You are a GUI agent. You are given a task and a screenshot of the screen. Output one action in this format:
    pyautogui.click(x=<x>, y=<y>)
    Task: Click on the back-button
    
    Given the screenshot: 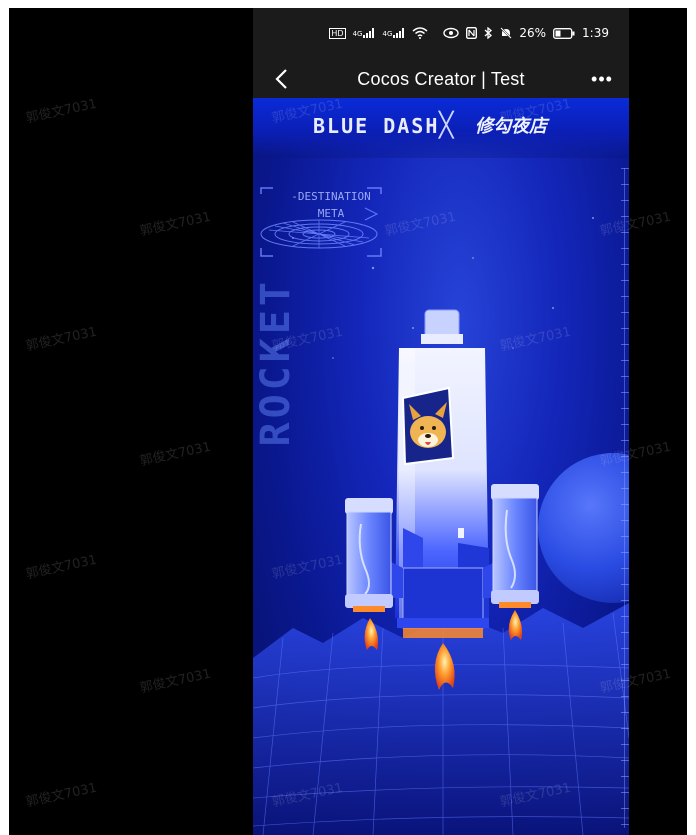 What is the action you would take?
    pyautogui.click(x=281, y=79)
    